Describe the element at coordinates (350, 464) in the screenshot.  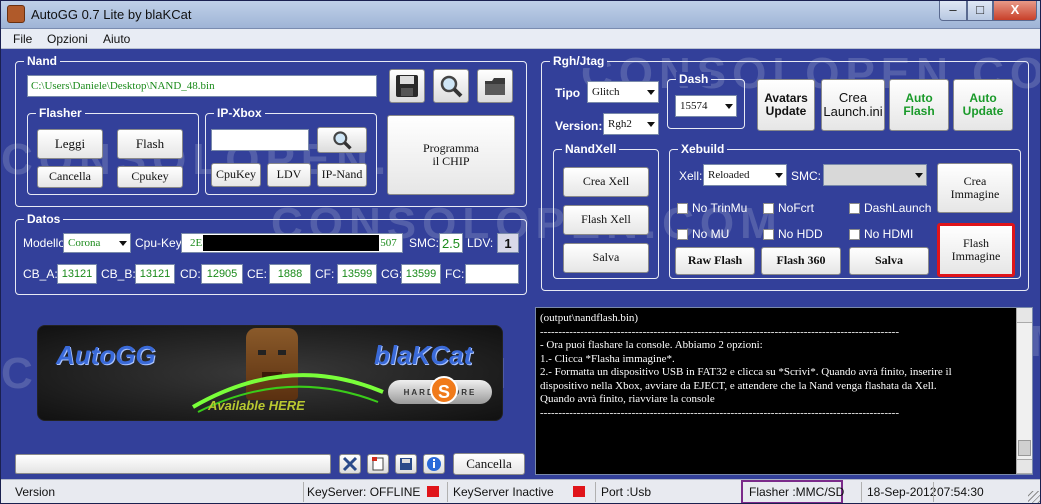
I see `tools-button` at that location.